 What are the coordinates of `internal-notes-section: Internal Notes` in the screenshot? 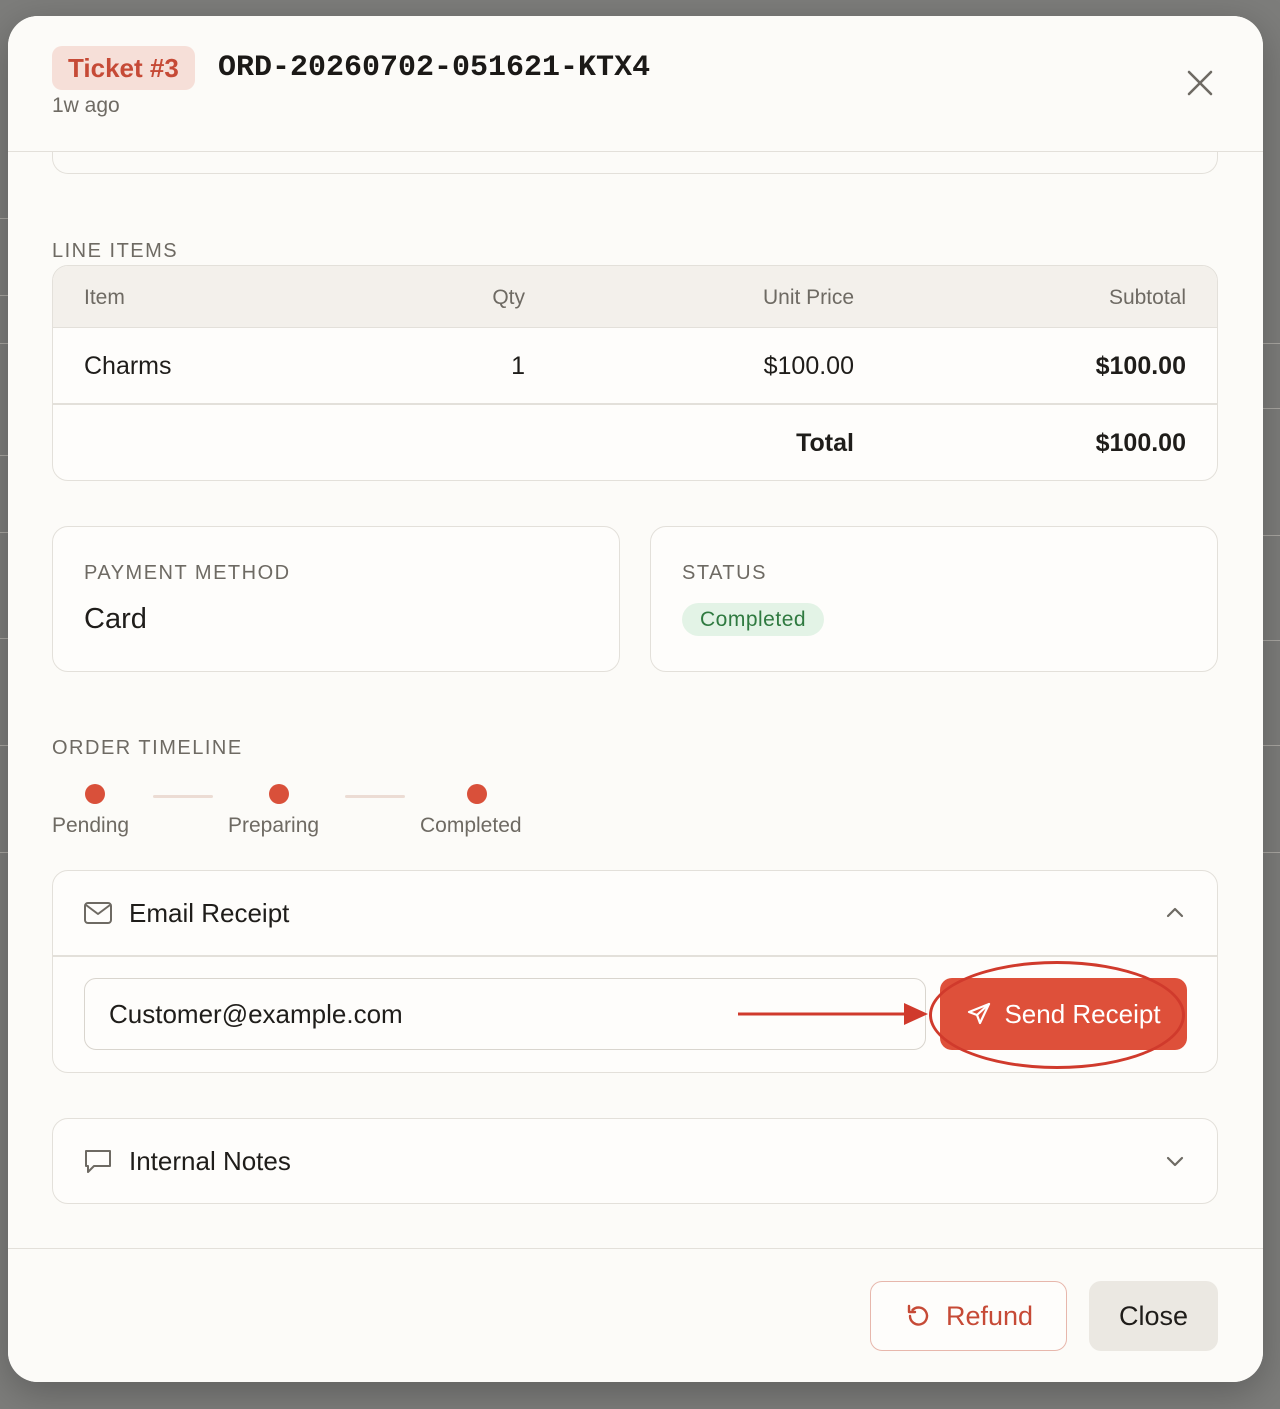 It's located at (635, 1161).